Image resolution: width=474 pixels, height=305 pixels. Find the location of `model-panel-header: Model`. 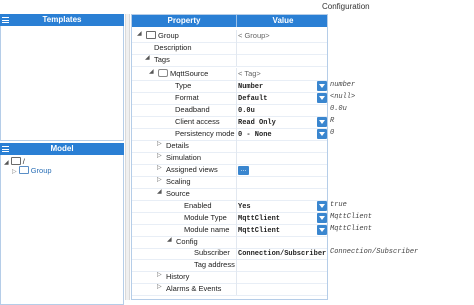

model-panel-header: Model is located at coordinates (62, 149).